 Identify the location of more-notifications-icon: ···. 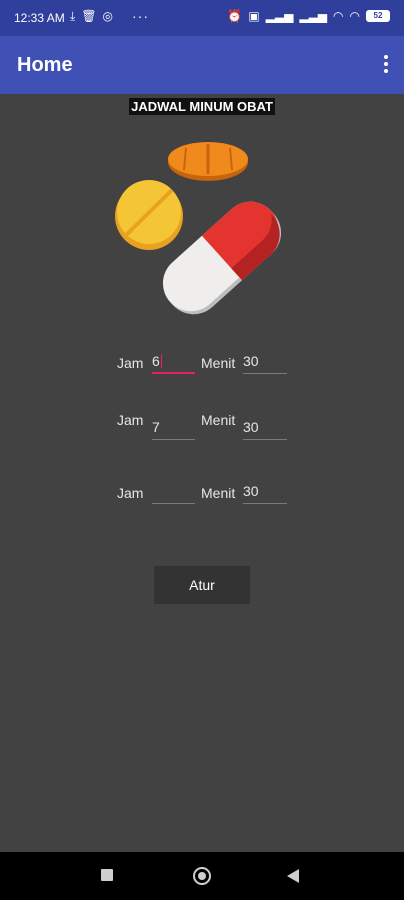
(140, 16).